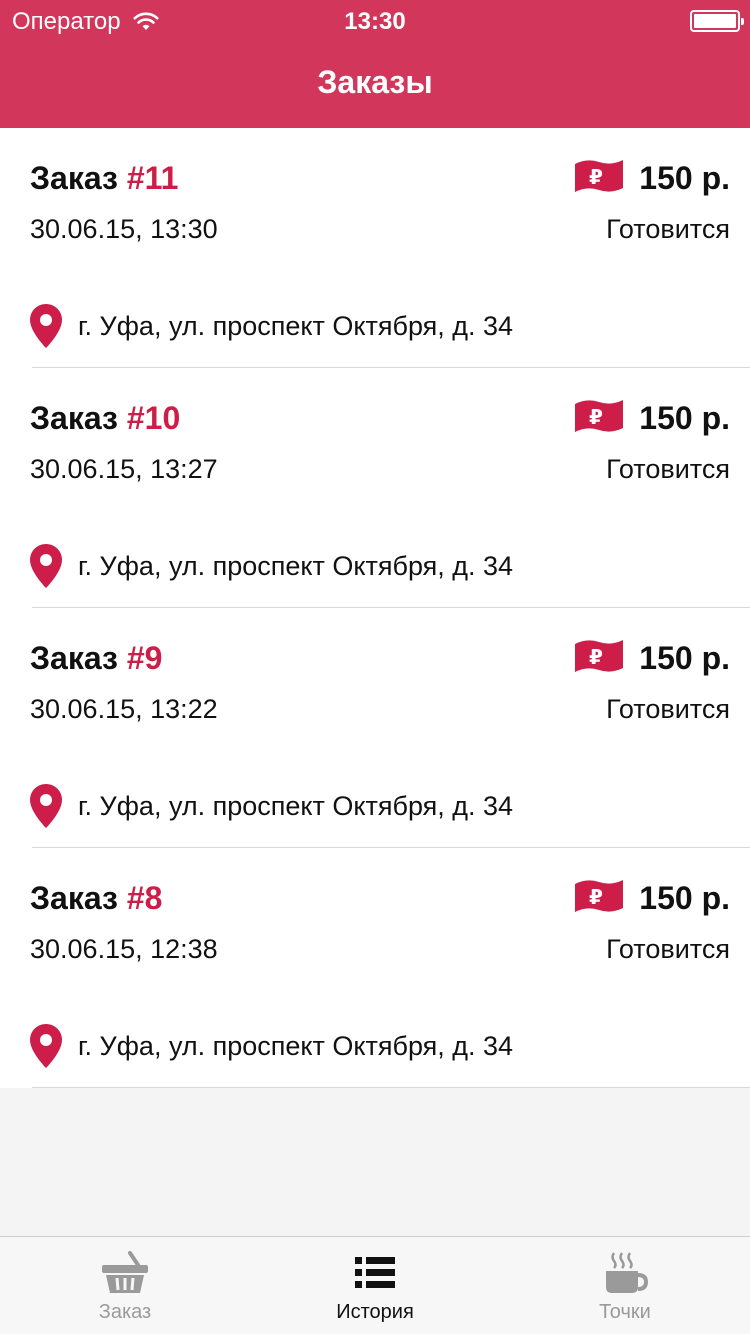 The image size is (750, 1334). I want to click on tab-history: История, so click(375, 1285).